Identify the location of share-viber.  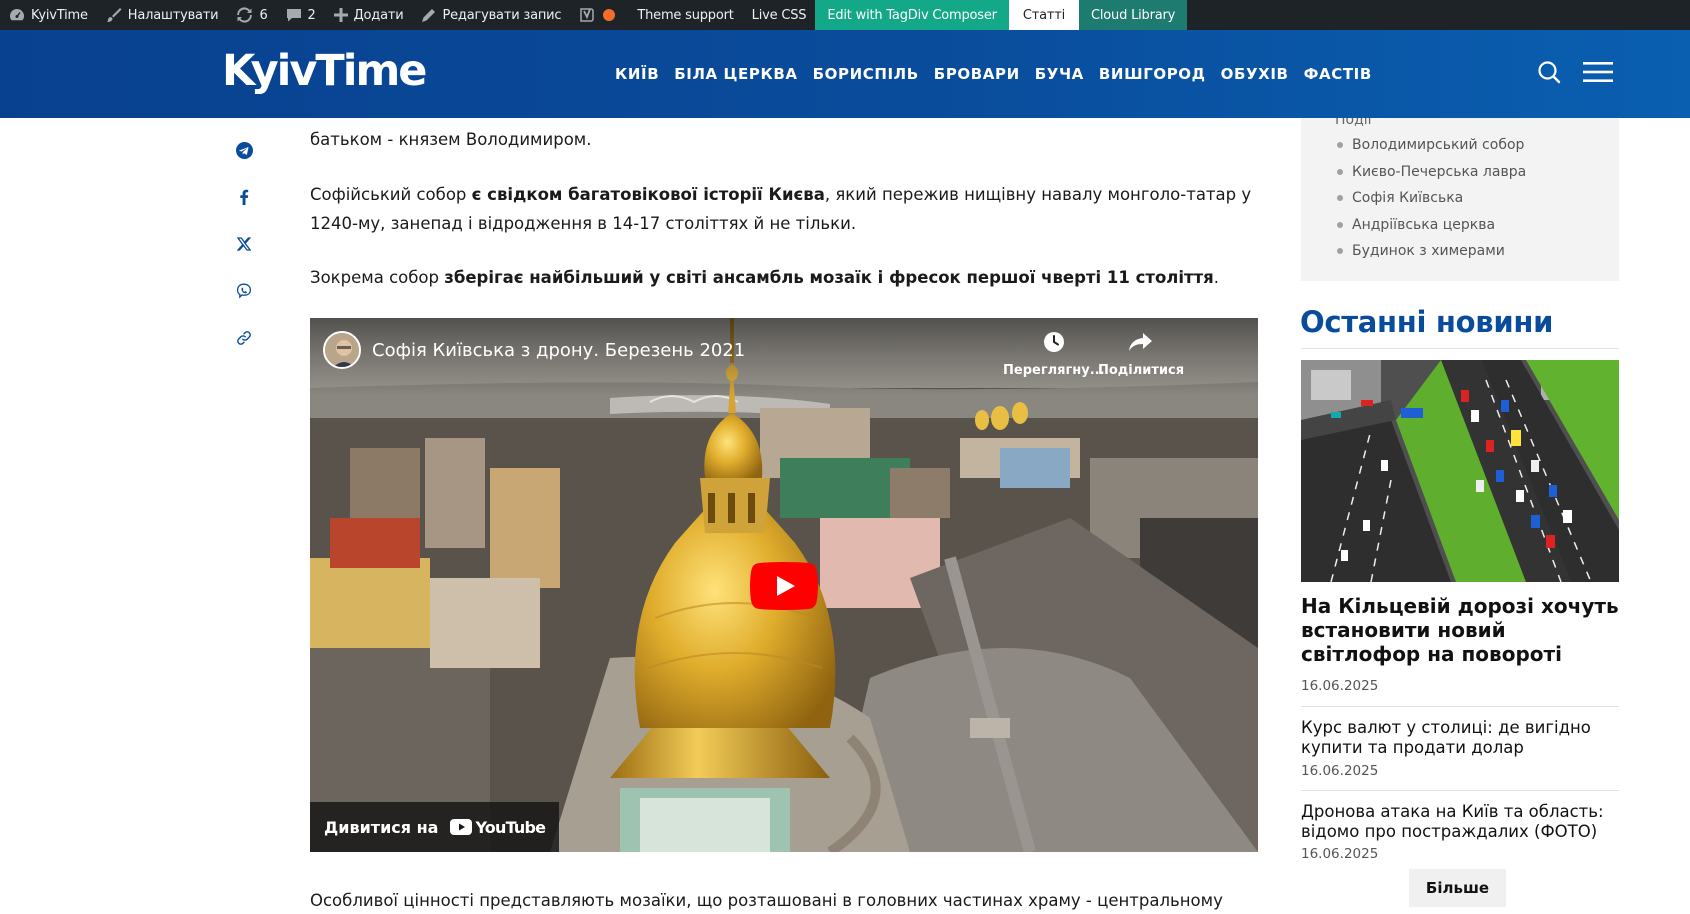
(244, 291).